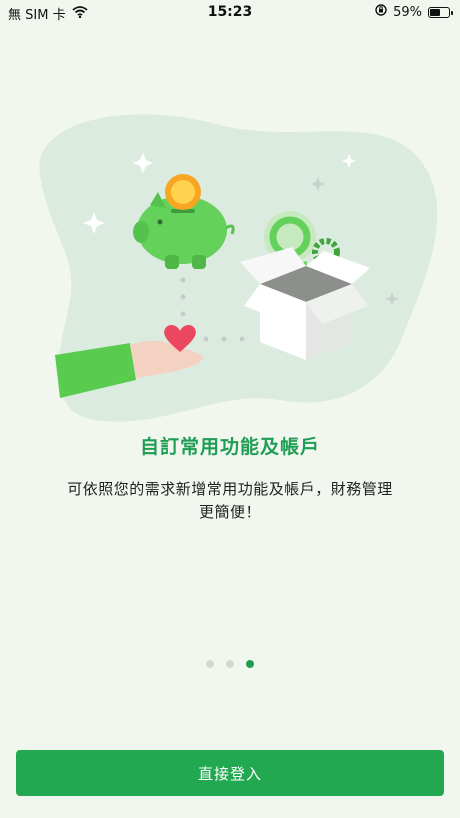  Describe the element at coordinates (230, 500) in the screenshot. I see `onboarding-description: 可依照您的需求新增常用功能及帳戶，財務管理更簡便！` at that location.